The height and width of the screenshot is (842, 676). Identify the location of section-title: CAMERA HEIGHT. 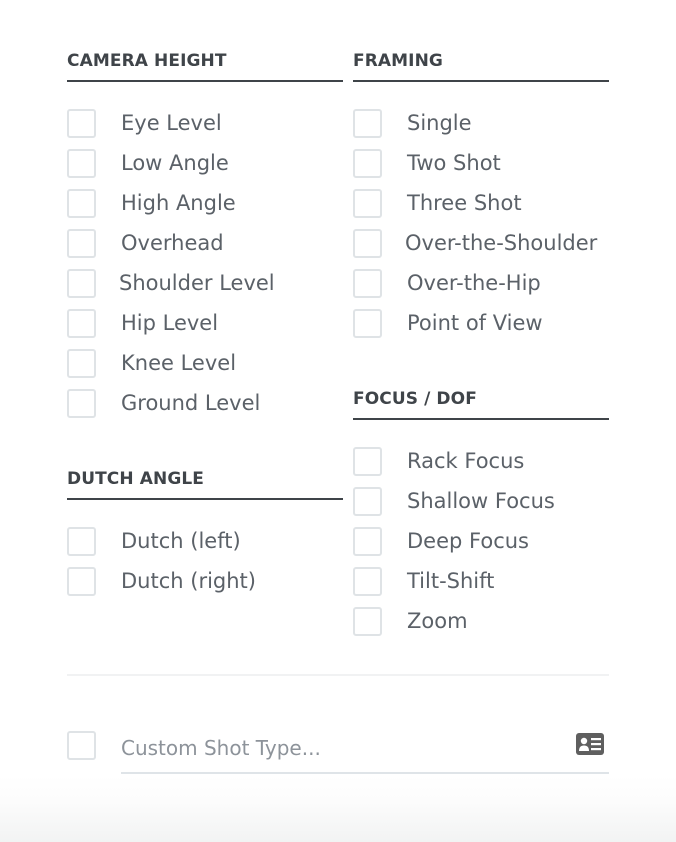
(147, 61).